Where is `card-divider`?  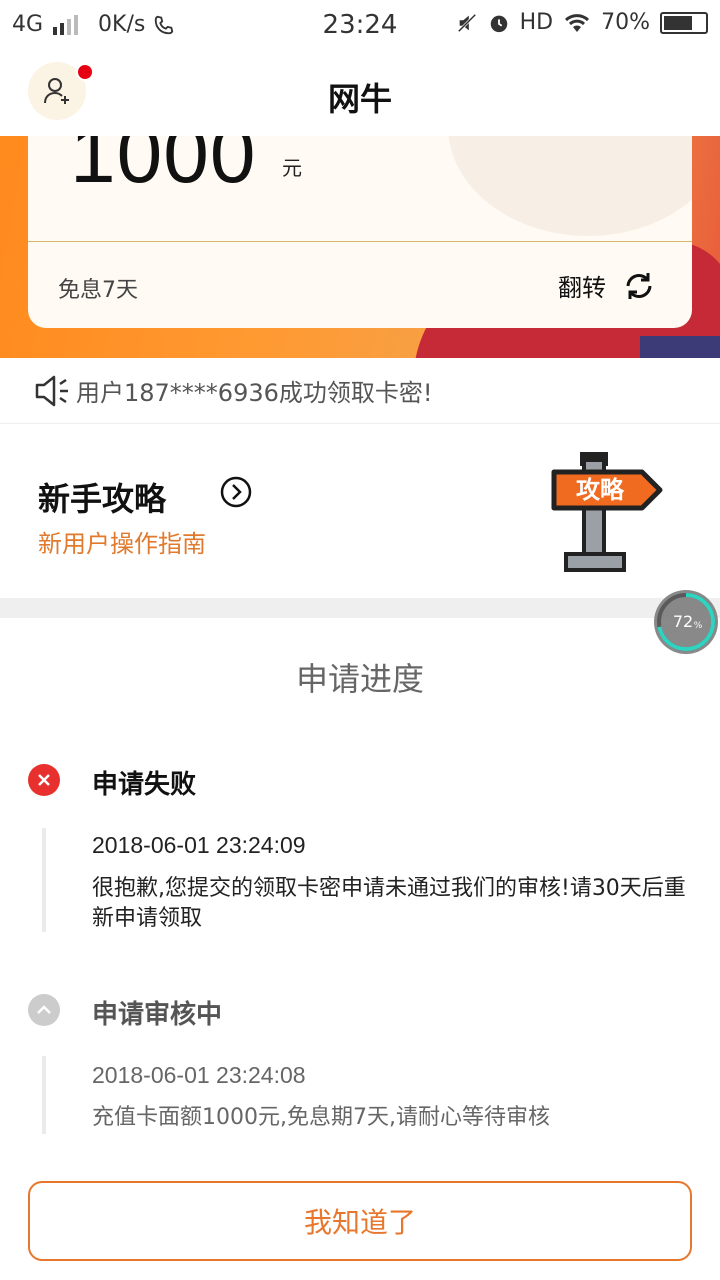
card-divider is located at coordinates (360, 241).